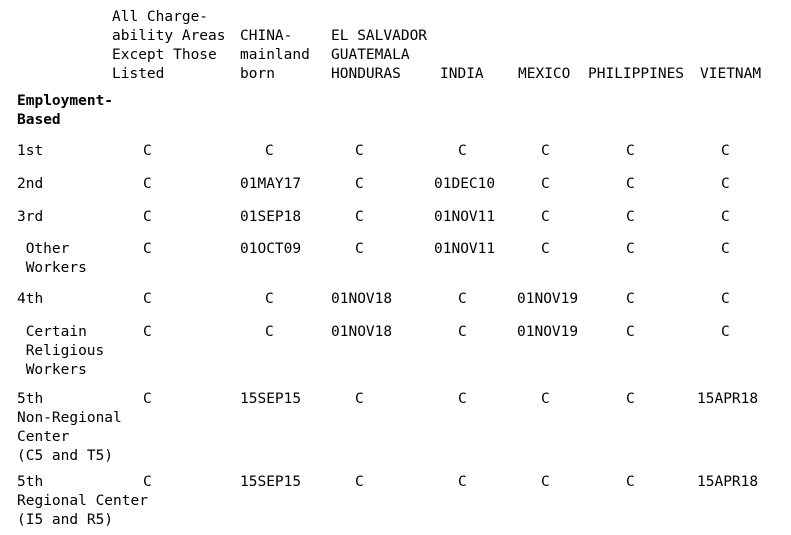 The image size is (791, 535). I want to click on column-header-all_areas: Except Those, so click(164, 55).